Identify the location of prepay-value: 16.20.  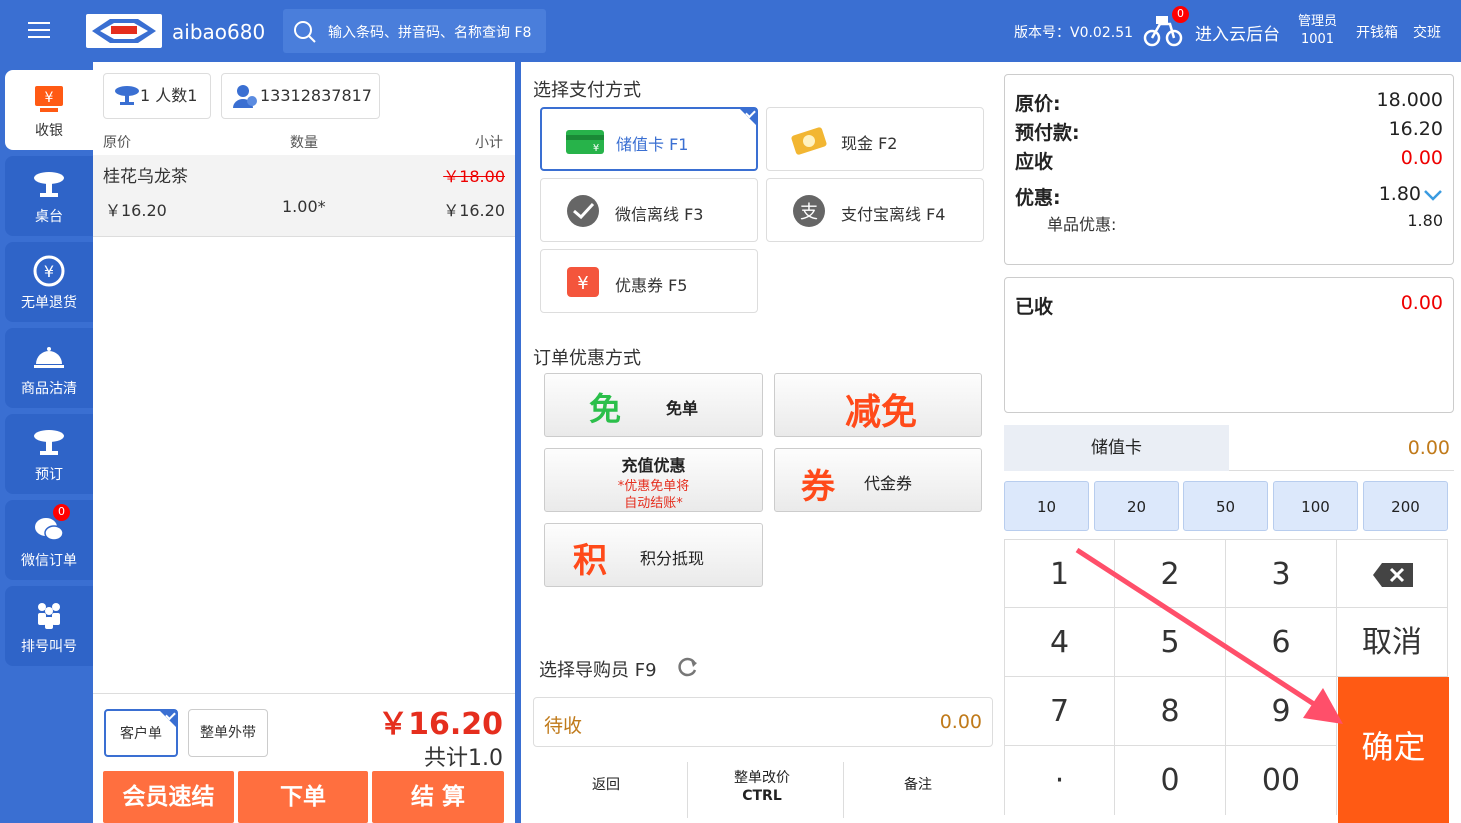
(1415, 129).